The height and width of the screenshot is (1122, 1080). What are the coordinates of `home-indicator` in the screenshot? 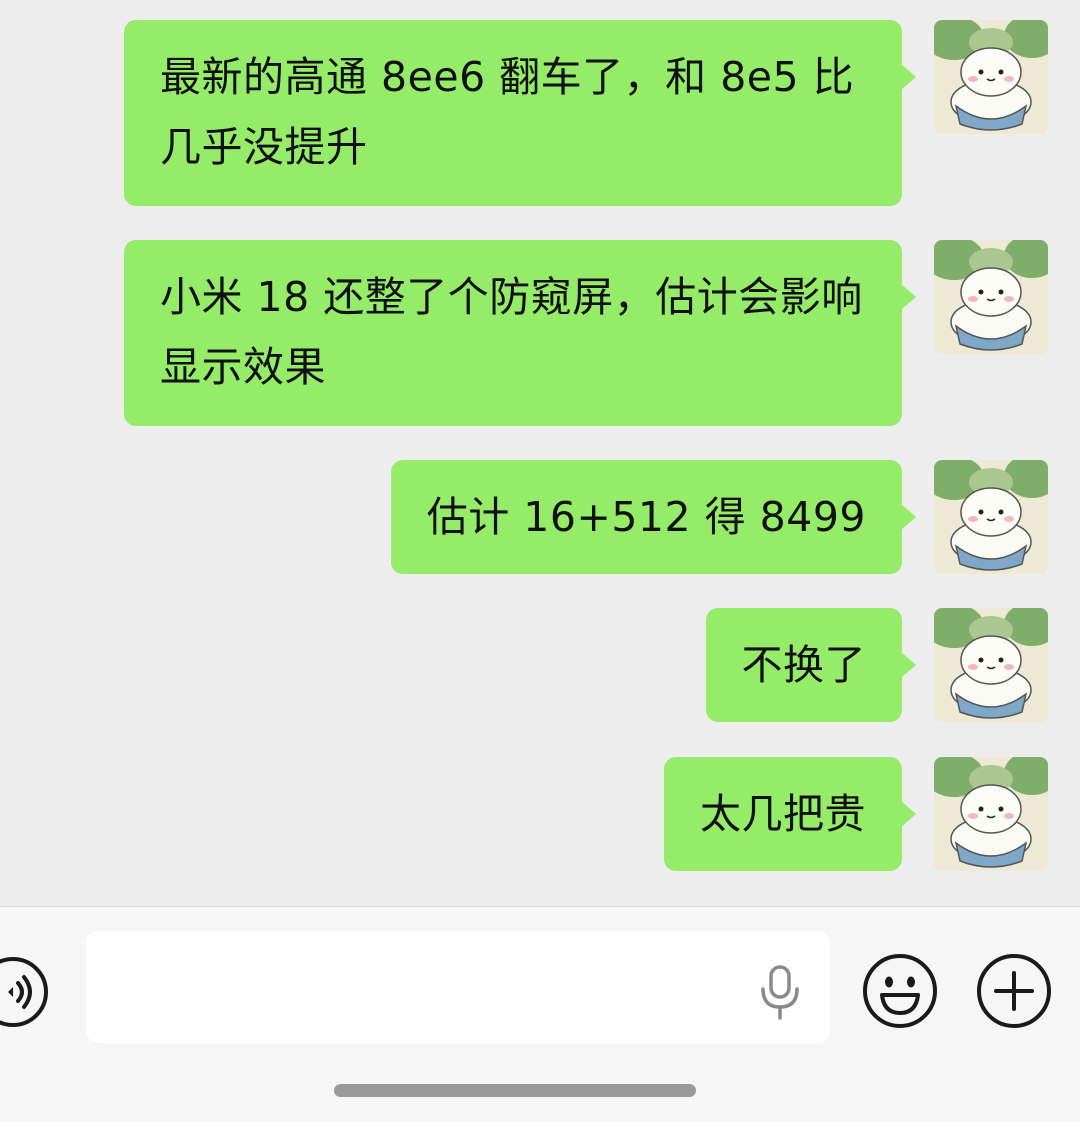 It's located at (515, 1090).